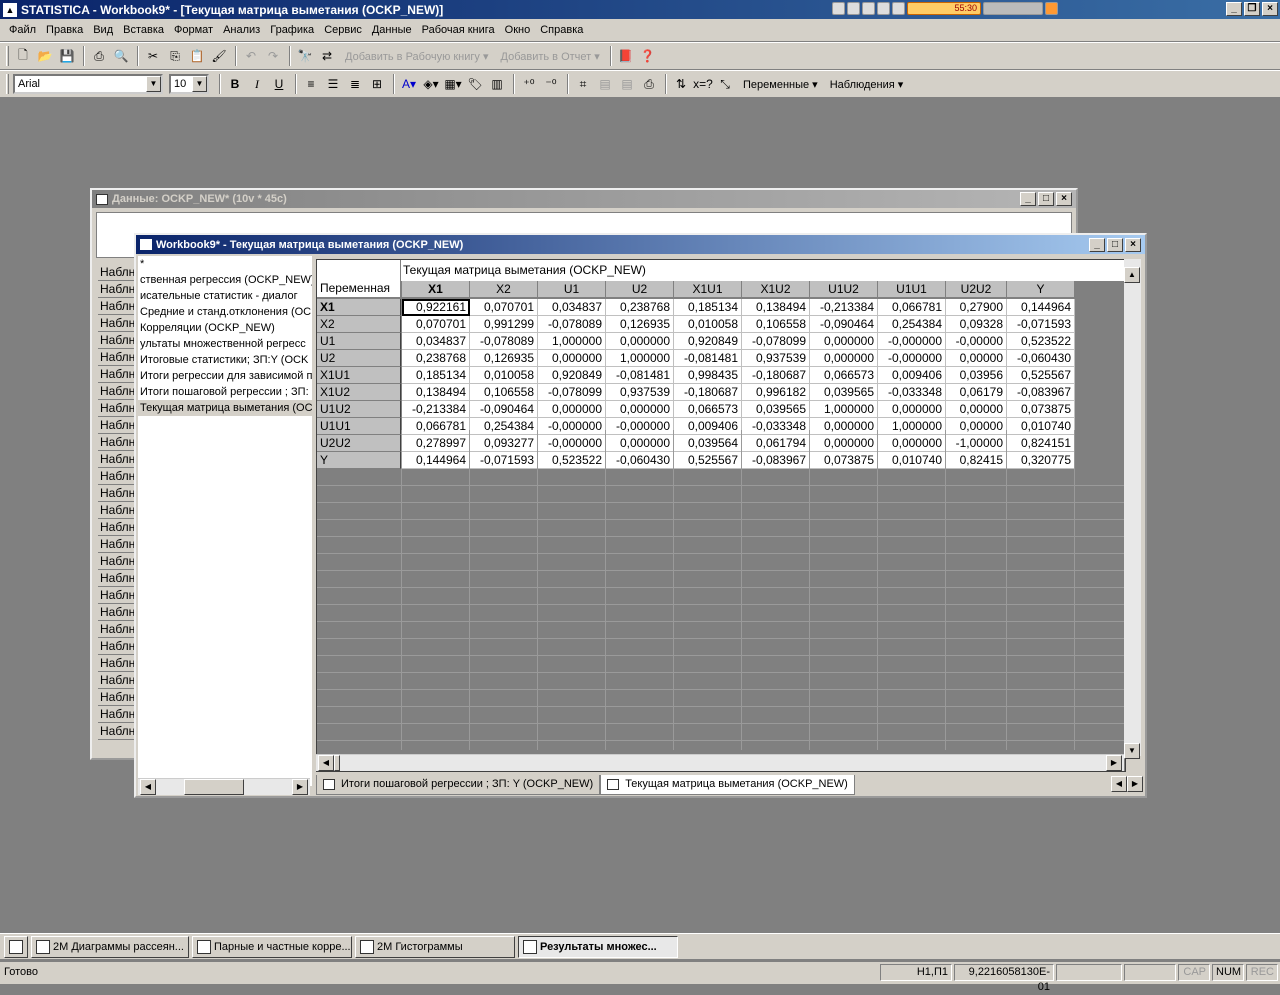  What do you see at coordinates (99, 56) in the screenshot?
I see `print-icon: ⎙` at bounding box center [99, 56].